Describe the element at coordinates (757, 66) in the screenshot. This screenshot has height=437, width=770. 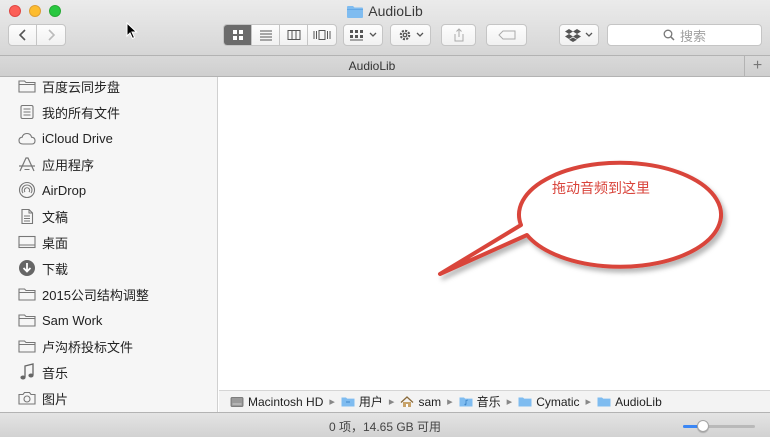
I see `new-tab-button: +` at that location.